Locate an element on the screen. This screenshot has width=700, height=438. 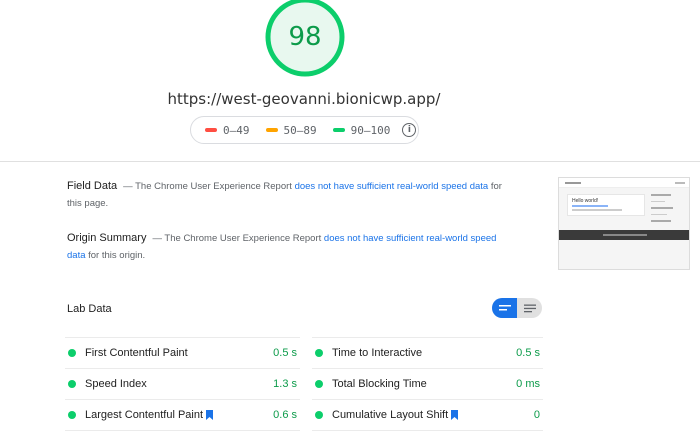
metric-value: 0 ms is located at coordinates (528, 384).